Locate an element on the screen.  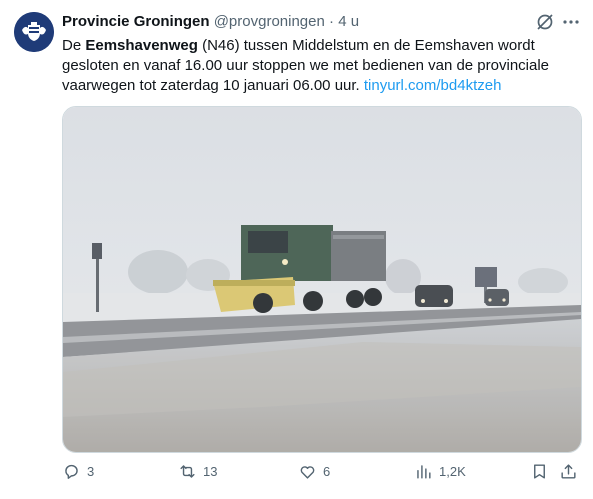
province-crest-icon is located at coordinates (34, 32).